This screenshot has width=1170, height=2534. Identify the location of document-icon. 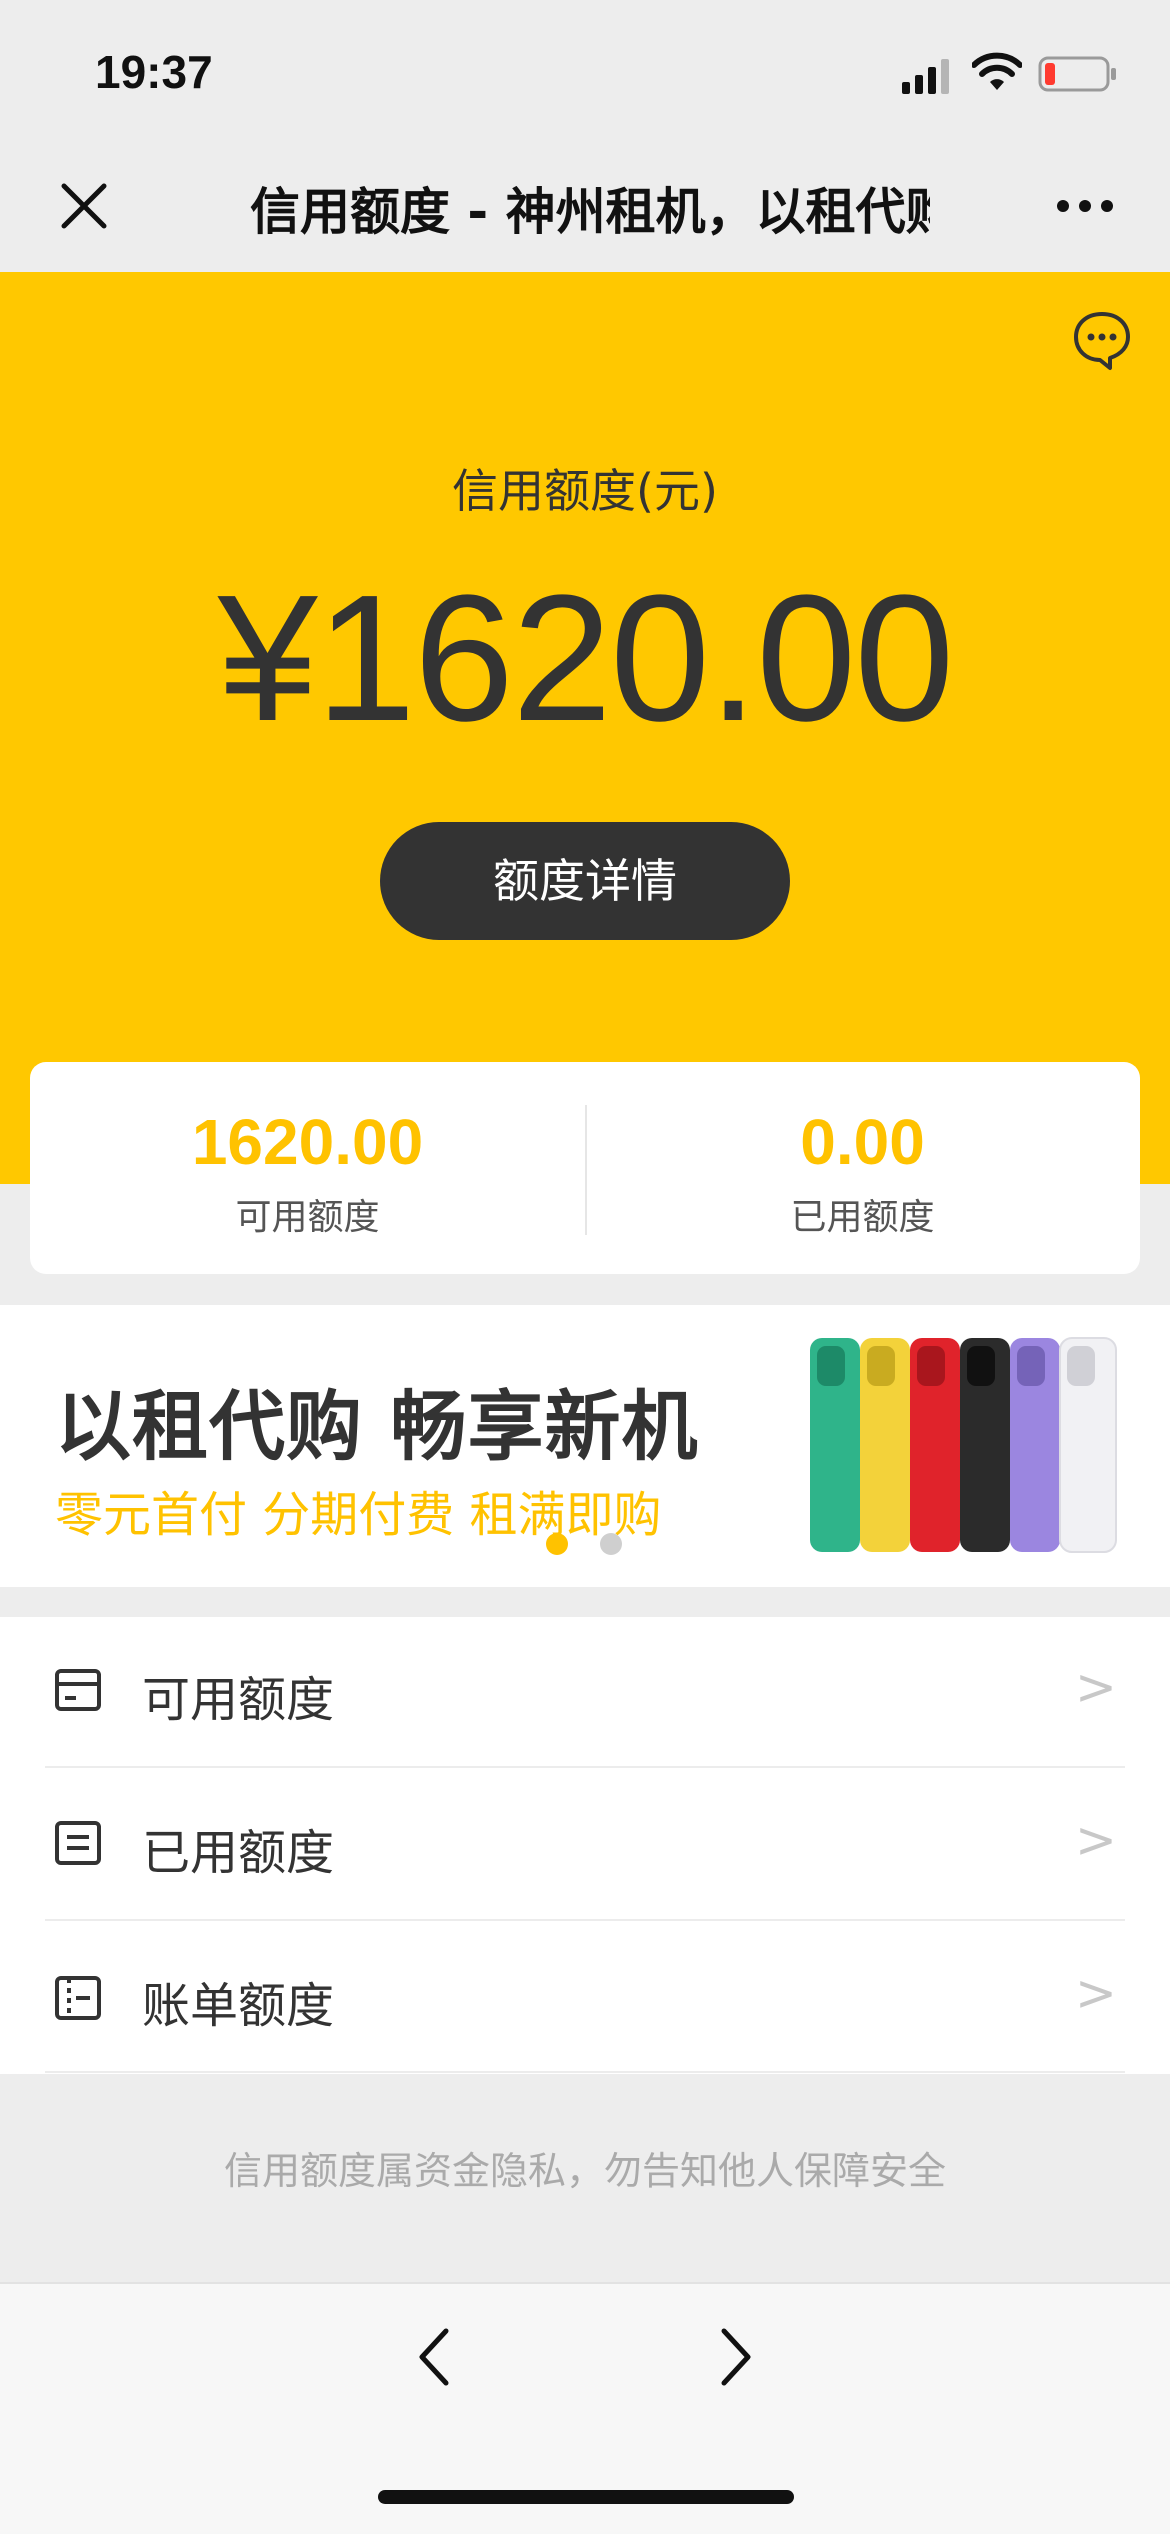
(78, 1843).